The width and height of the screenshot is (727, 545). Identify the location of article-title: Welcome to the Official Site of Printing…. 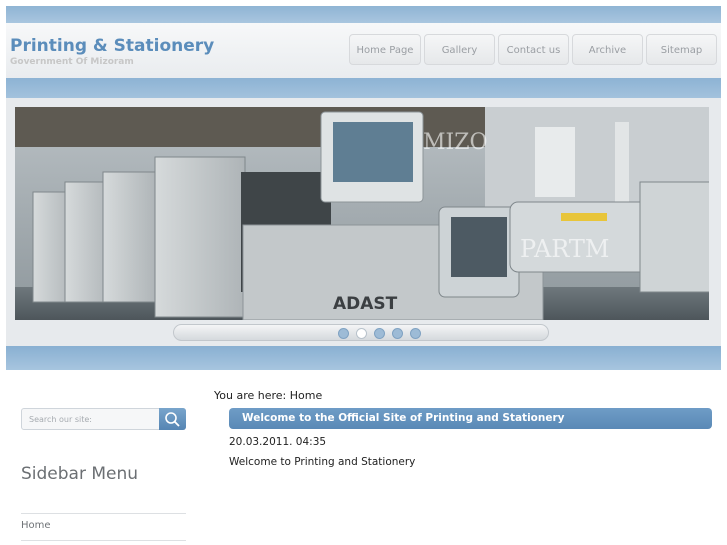
(403, 418).